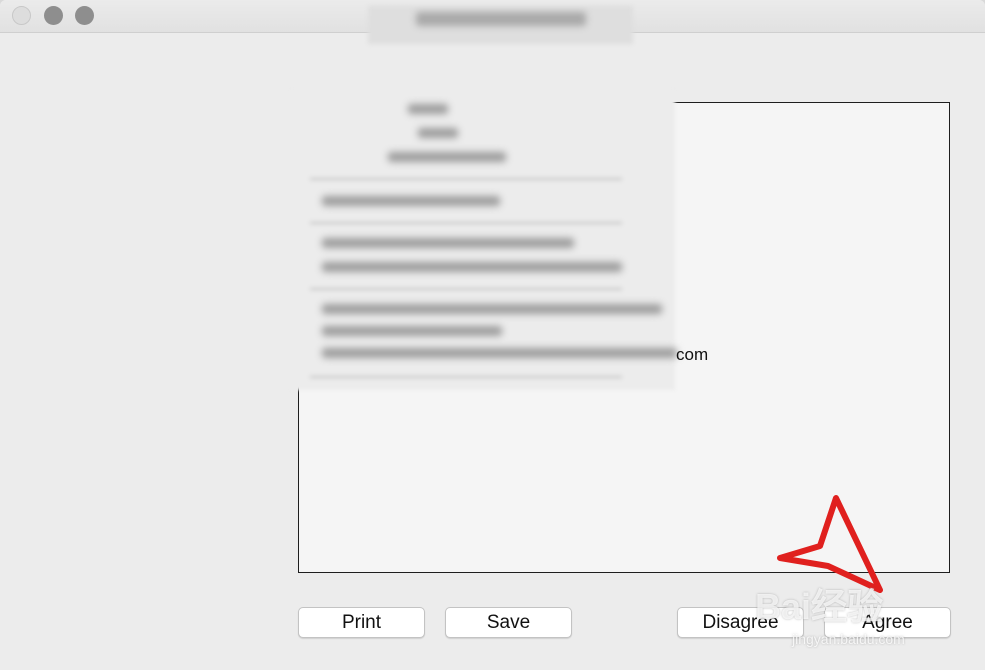 The width and height of the screenshot is (985, 670). Describe the element at coordinates (84, 15) in the screenshot. I see `zoom-icon` at that location.